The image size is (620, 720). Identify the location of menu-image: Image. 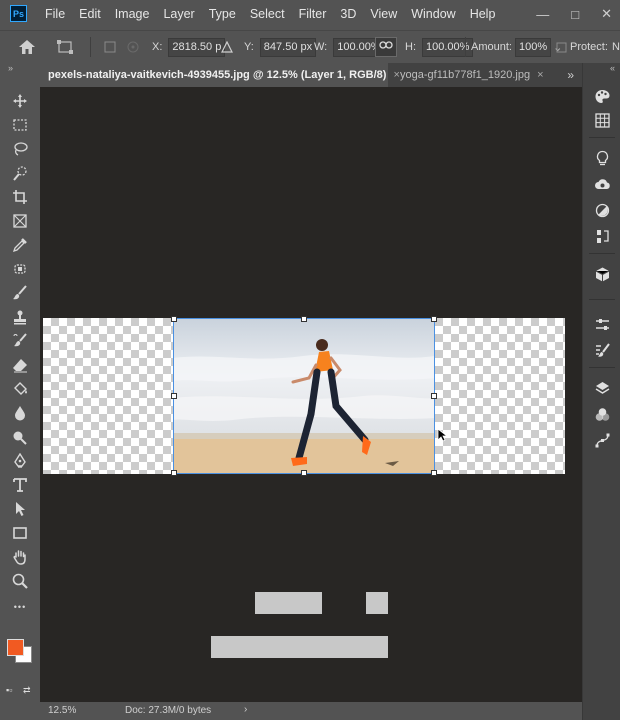
(132, 14).